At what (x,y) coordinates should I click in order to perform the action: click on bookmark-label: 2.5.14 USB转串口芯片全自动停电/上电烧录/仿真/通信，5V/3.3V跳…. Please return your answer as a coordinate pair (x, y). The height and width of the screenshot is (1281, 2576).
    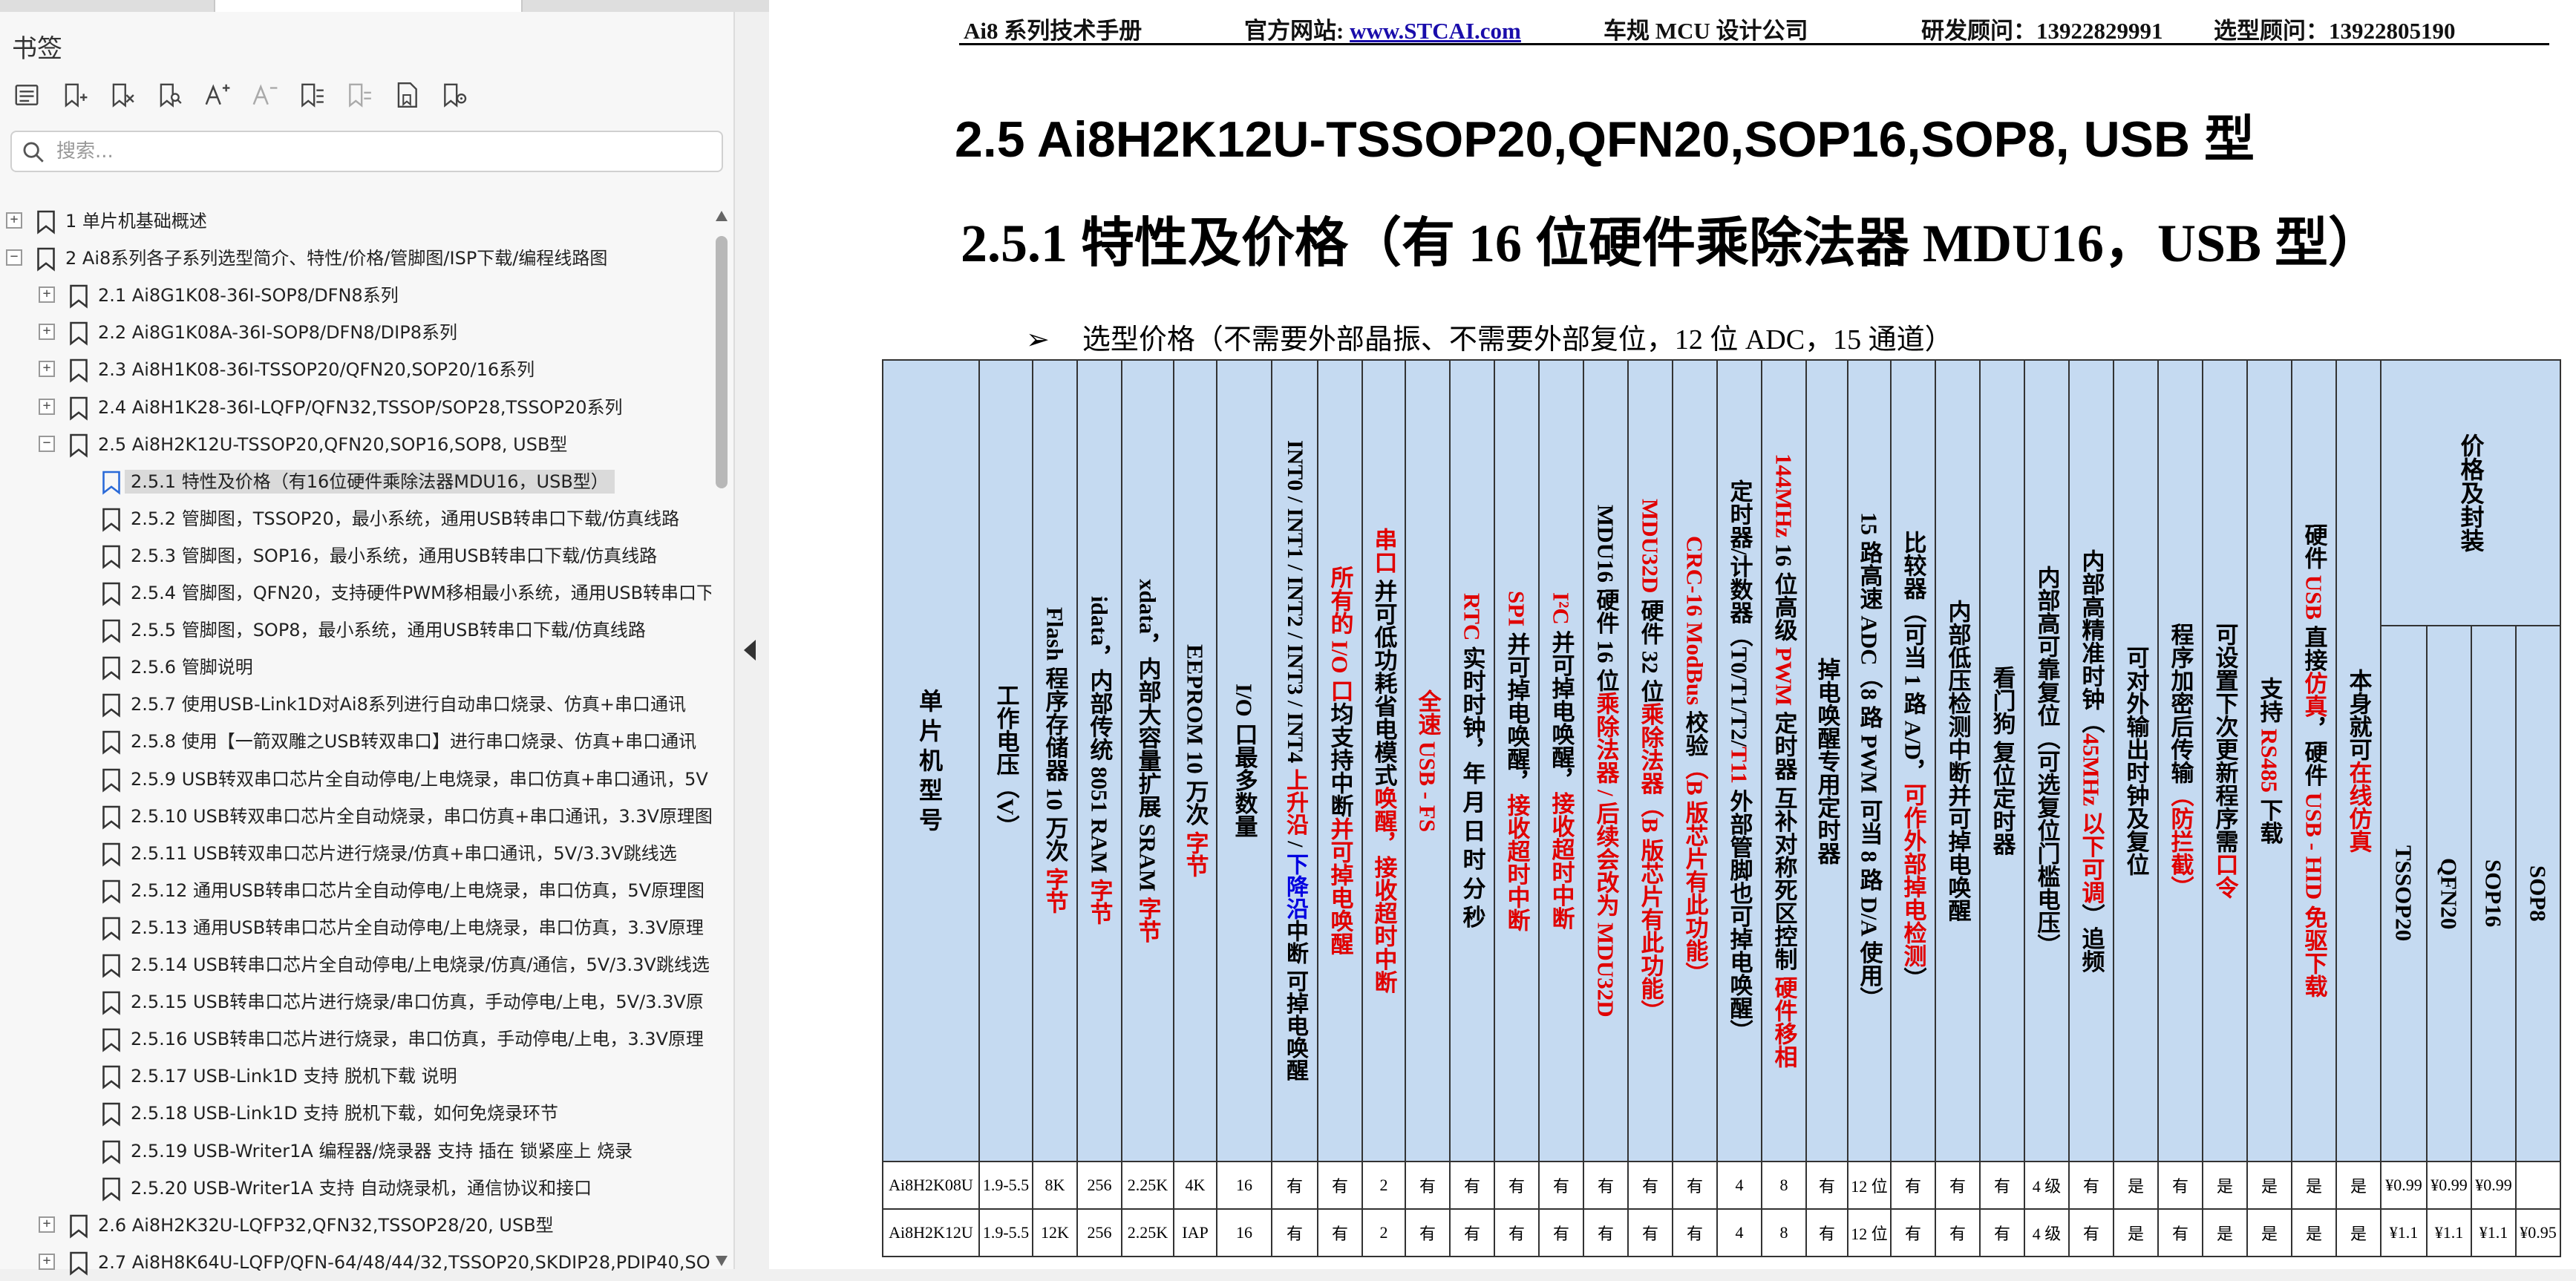
    Looking at the image, I should click on (421, 964).